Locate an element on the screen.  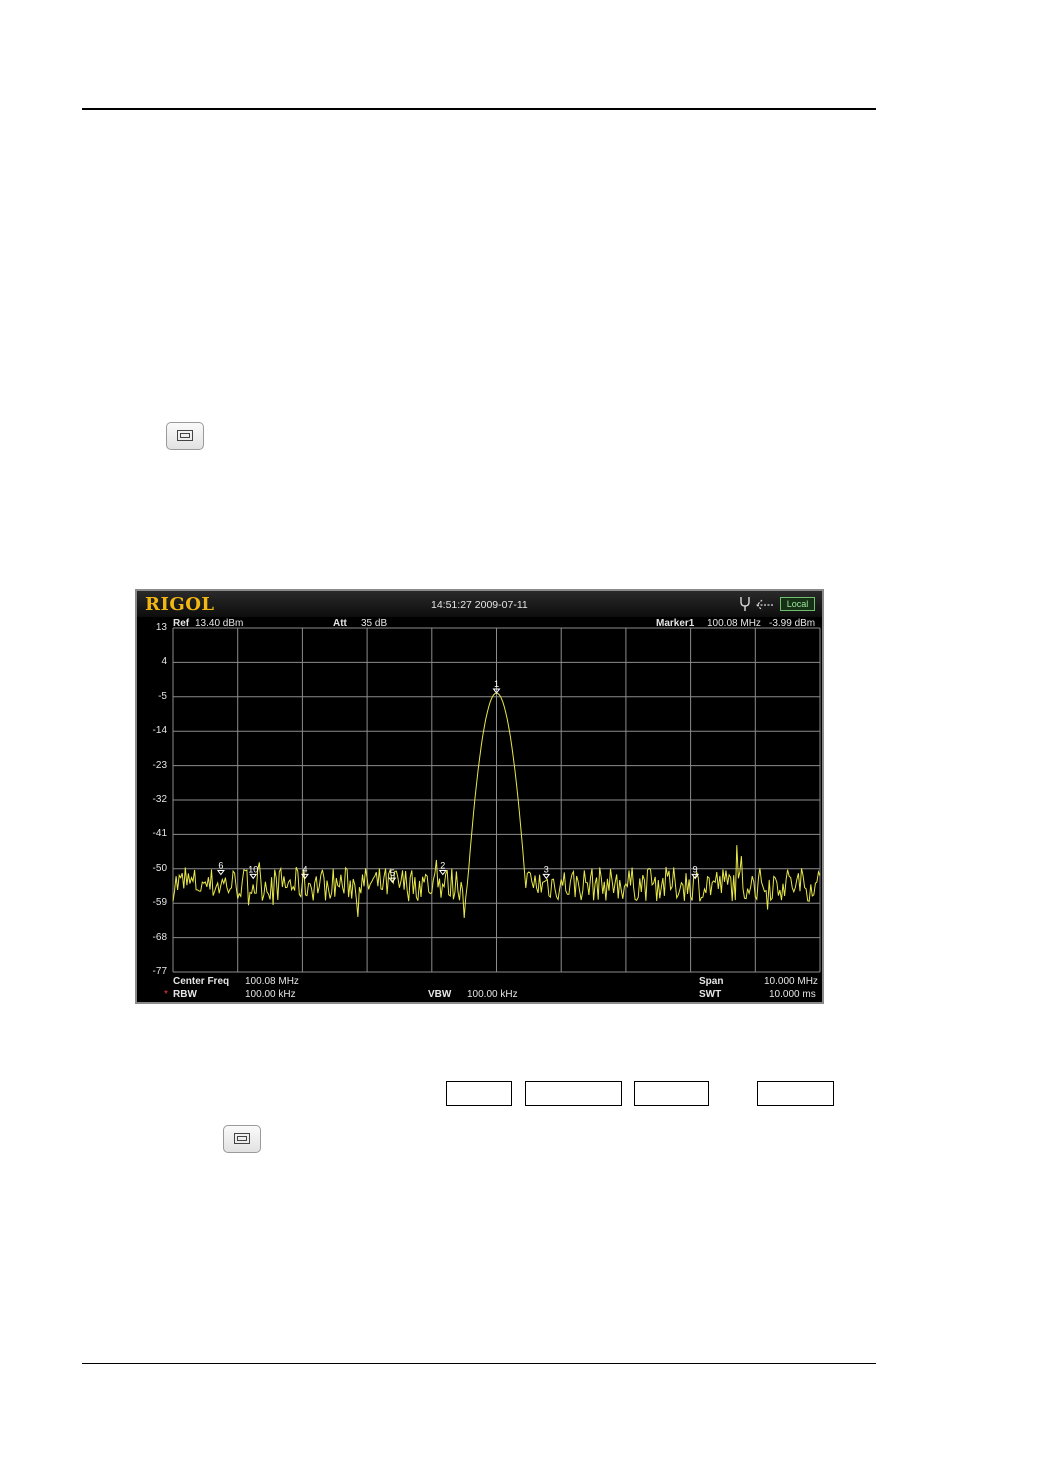
marker-3-symbol is located at coordinates (546, 876).